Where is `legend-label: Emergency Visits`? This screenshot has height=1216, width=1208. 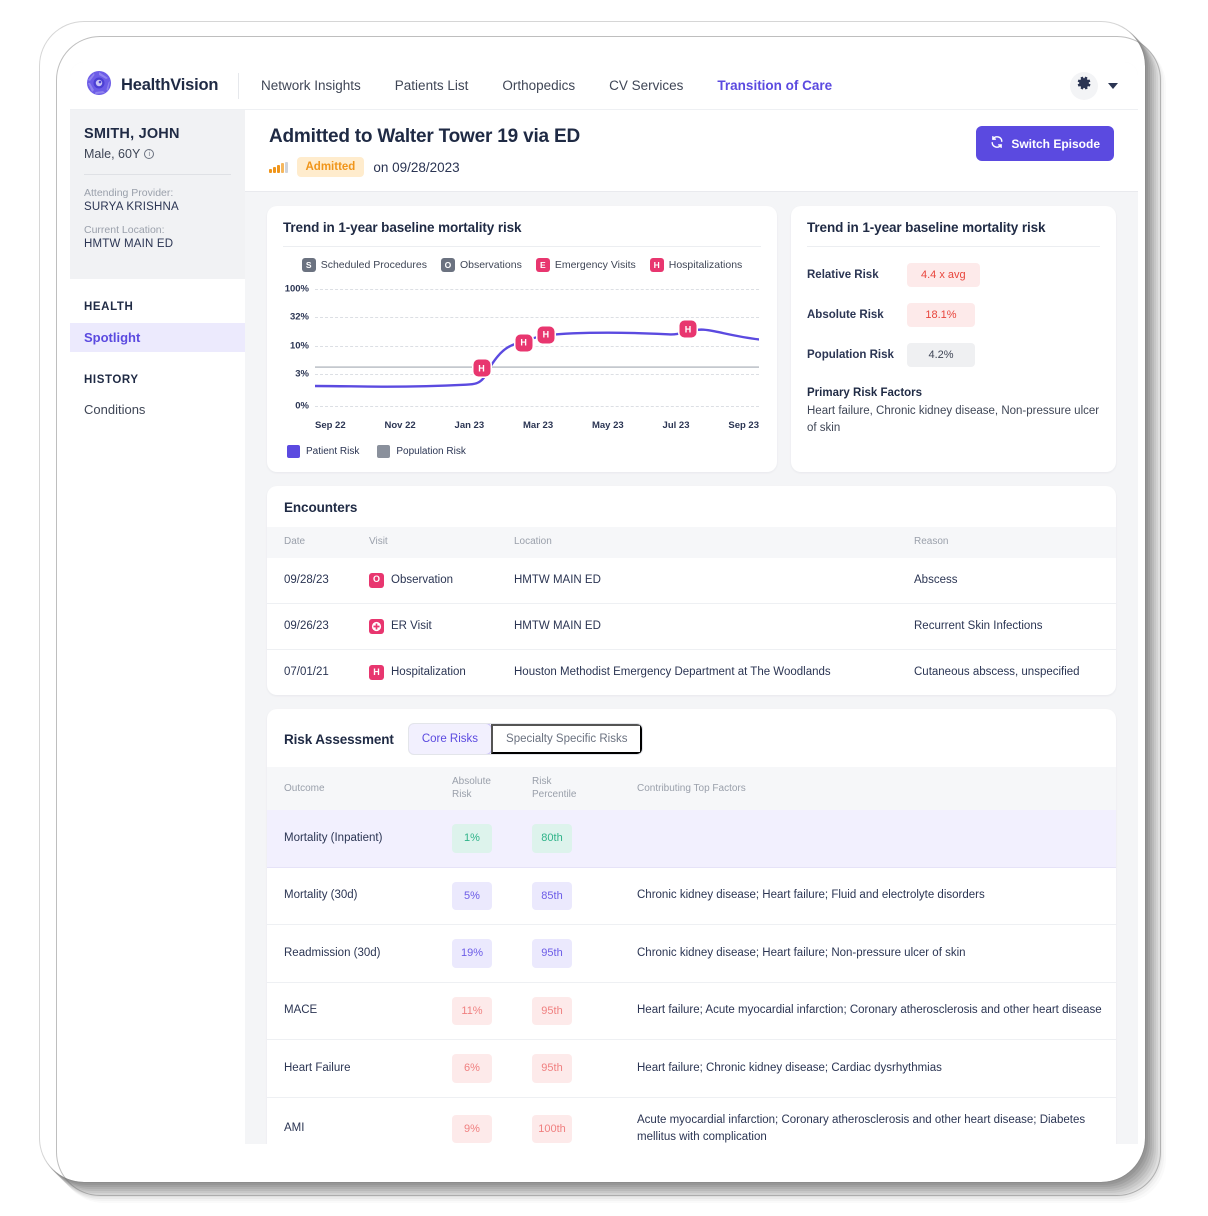 legend-label: Emergency Visits is located at coordinates (595, 265).